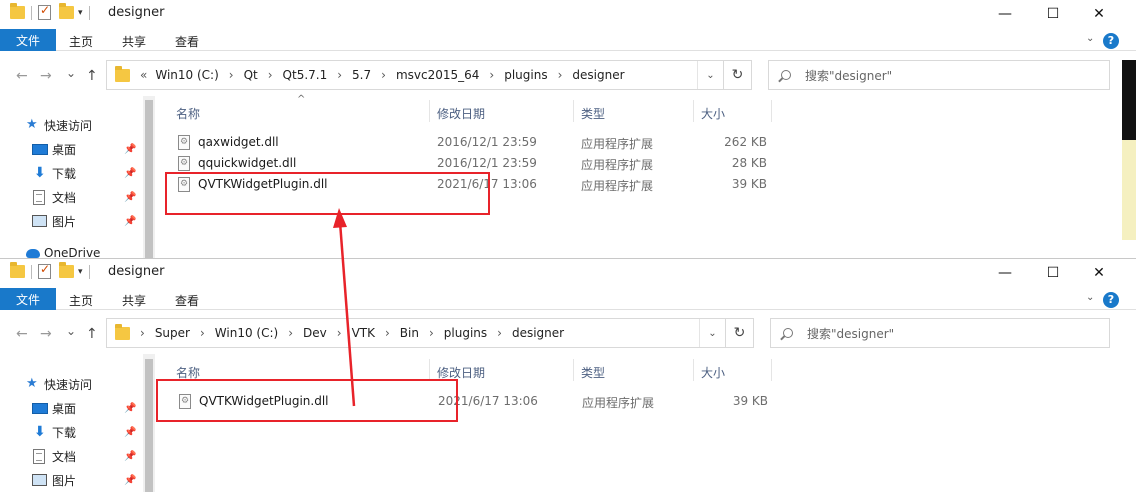  I want to click on file-row: qaxwidget.dll, so click(228, 142).